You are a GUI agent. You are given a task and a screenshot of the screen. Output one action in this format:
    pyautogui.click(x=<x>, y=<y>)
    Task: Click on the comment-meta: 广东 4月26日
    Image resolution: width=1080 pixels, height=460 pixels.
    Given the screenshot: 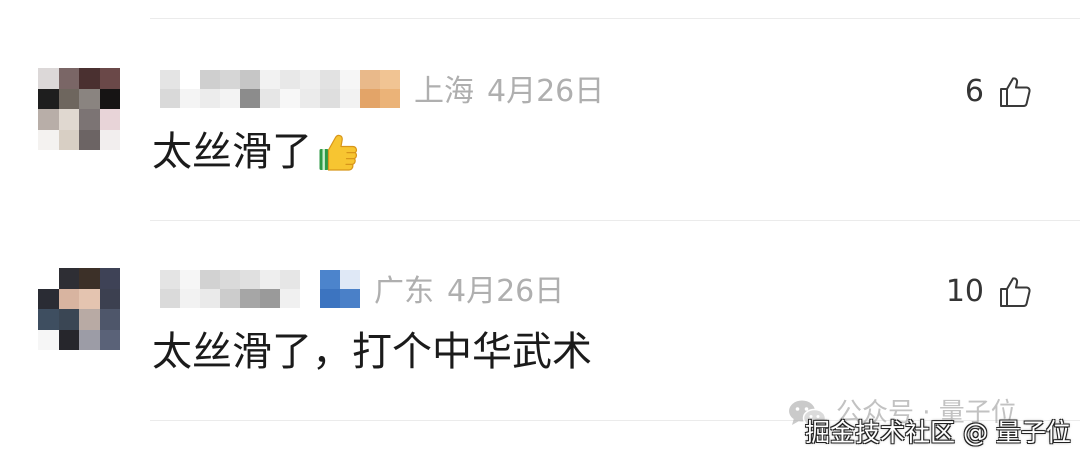 What is the action you would take?
    pyautogui.click(x=469, y=292)
    